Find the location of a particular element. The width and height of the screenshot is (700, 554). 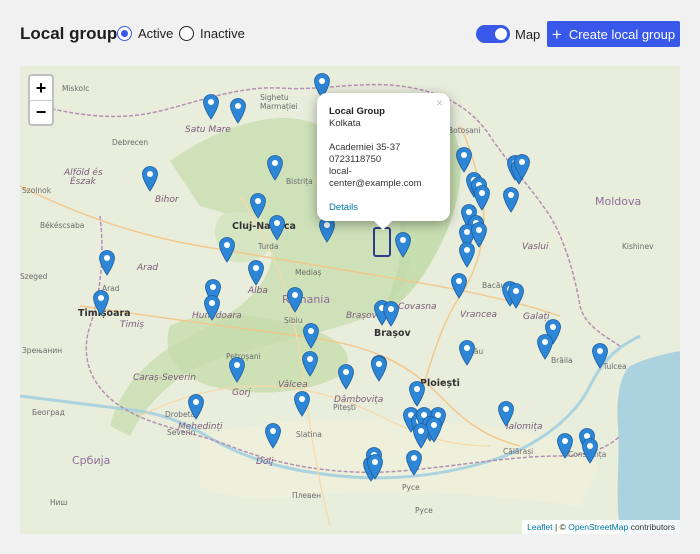

place-label: Ниш is located at coordinates (59, 502).